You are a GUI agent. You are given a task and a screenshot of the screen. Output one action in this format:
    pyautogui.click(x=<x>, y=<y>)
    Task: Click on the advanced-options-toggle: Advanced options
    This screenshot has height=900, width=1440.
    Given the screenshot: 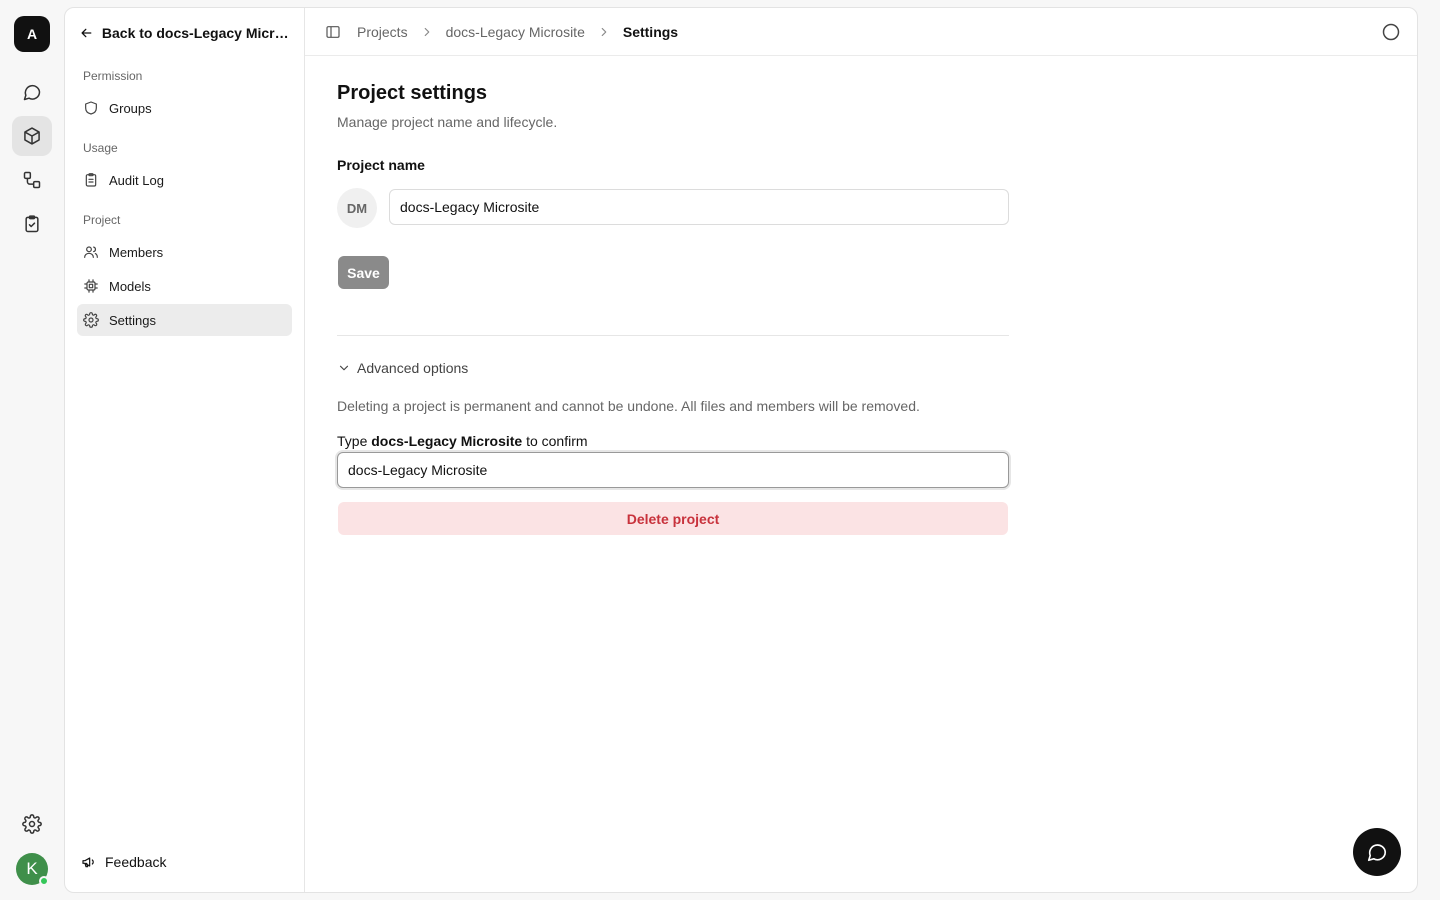 What is the action you would take?
    pyautogui.click(x=402, y=368)
    